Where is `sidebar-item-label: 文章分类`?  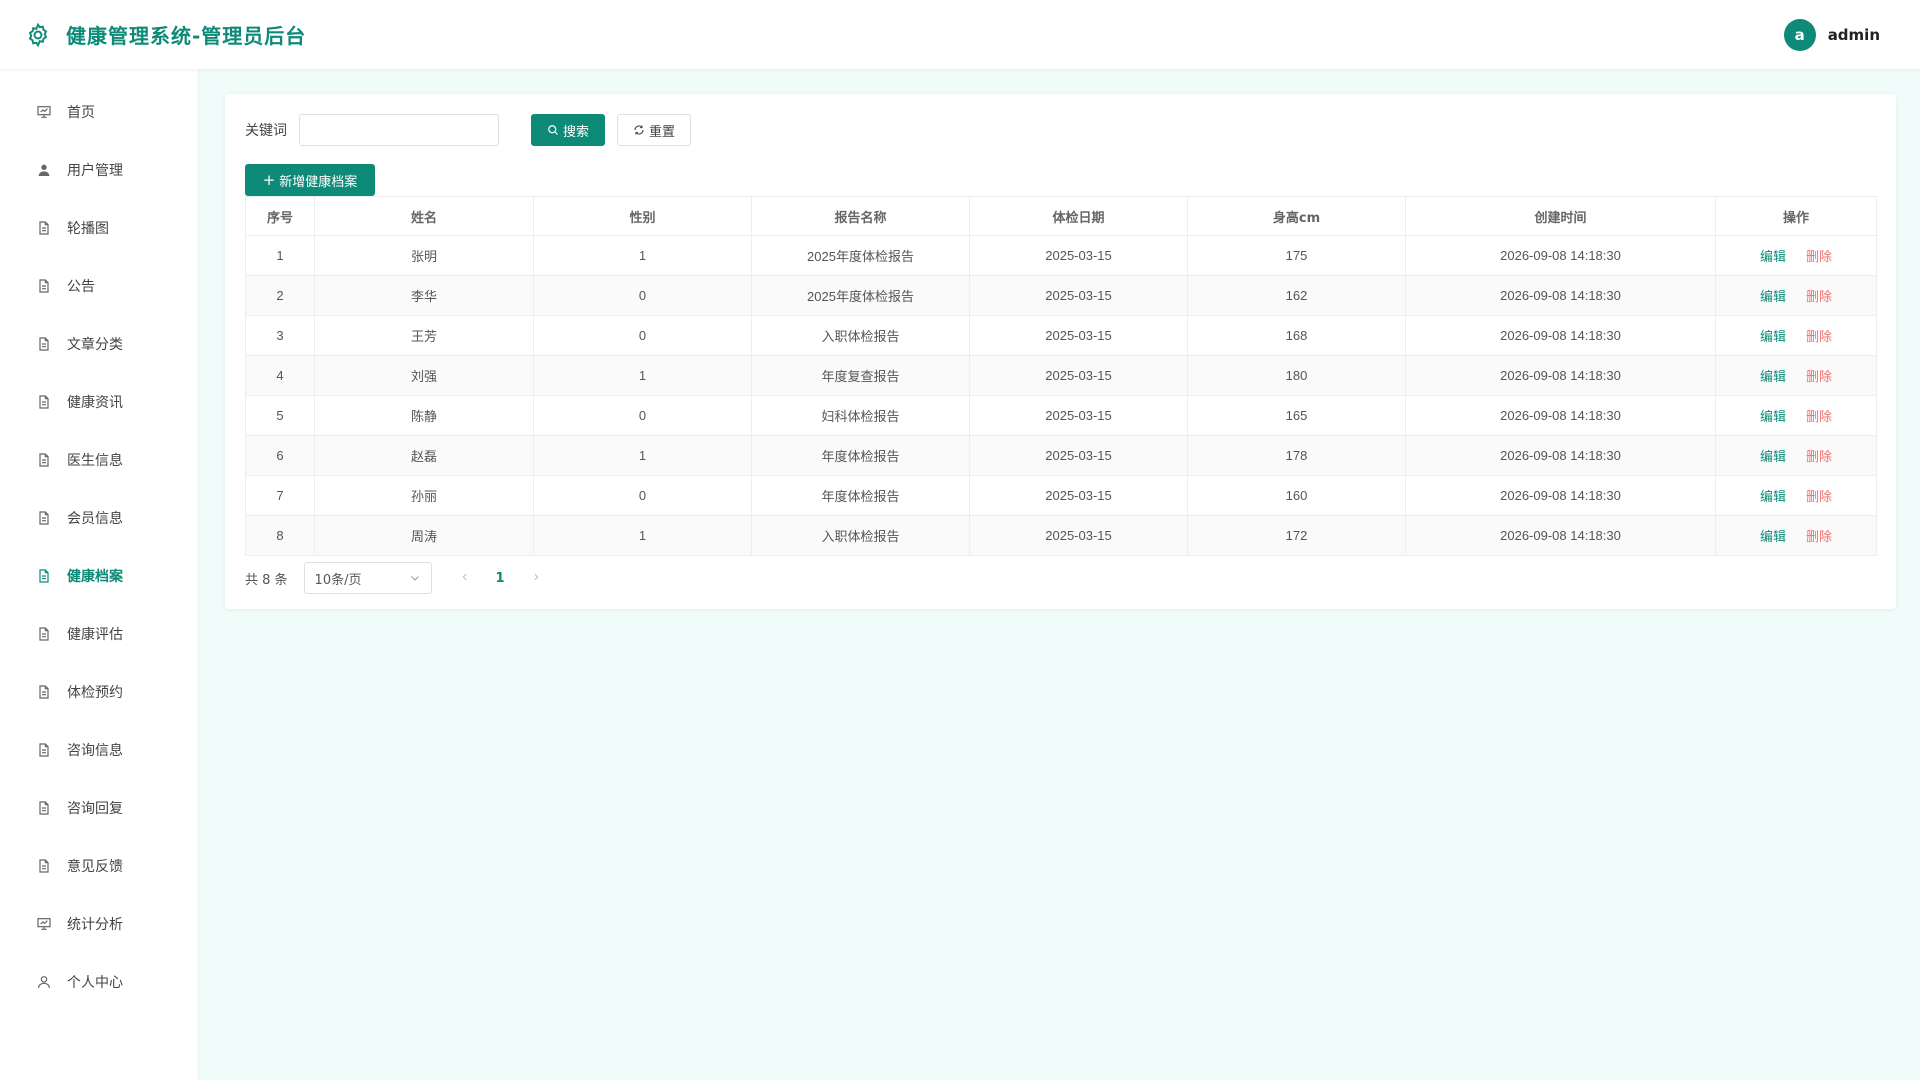
sidebar-item-label: 文章分类 is located at coordinates (95, 345).